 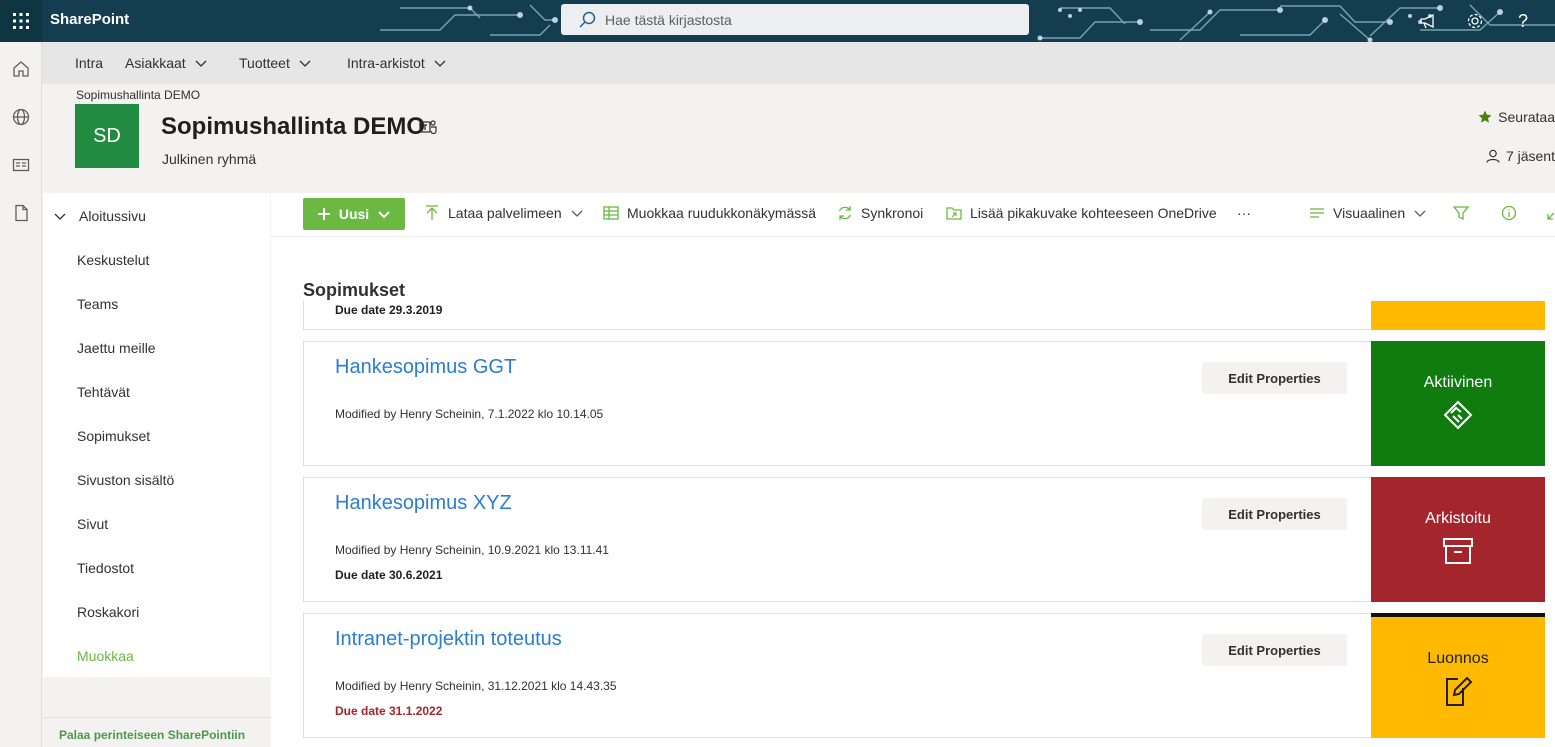 I want to click on suite-bar: SharePoint ?, so click(x=777, y=21).